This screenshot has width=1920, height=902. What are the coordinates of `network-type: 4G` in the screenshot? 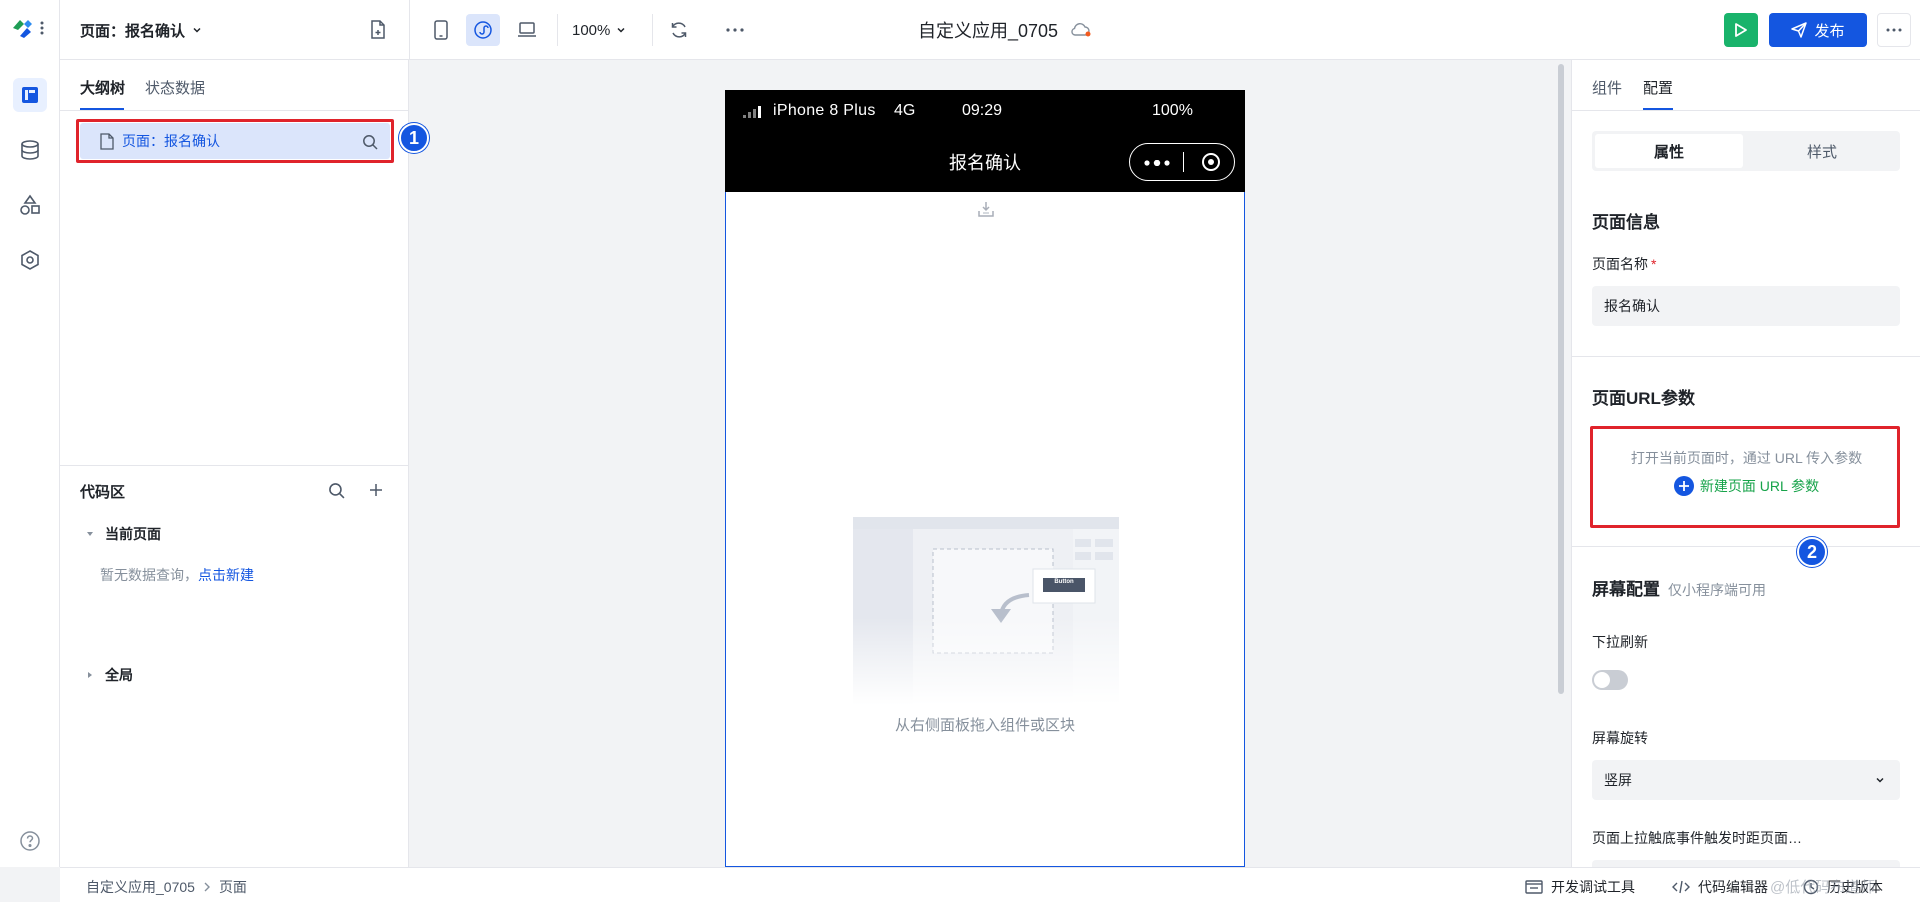 It's located at (905, 110).